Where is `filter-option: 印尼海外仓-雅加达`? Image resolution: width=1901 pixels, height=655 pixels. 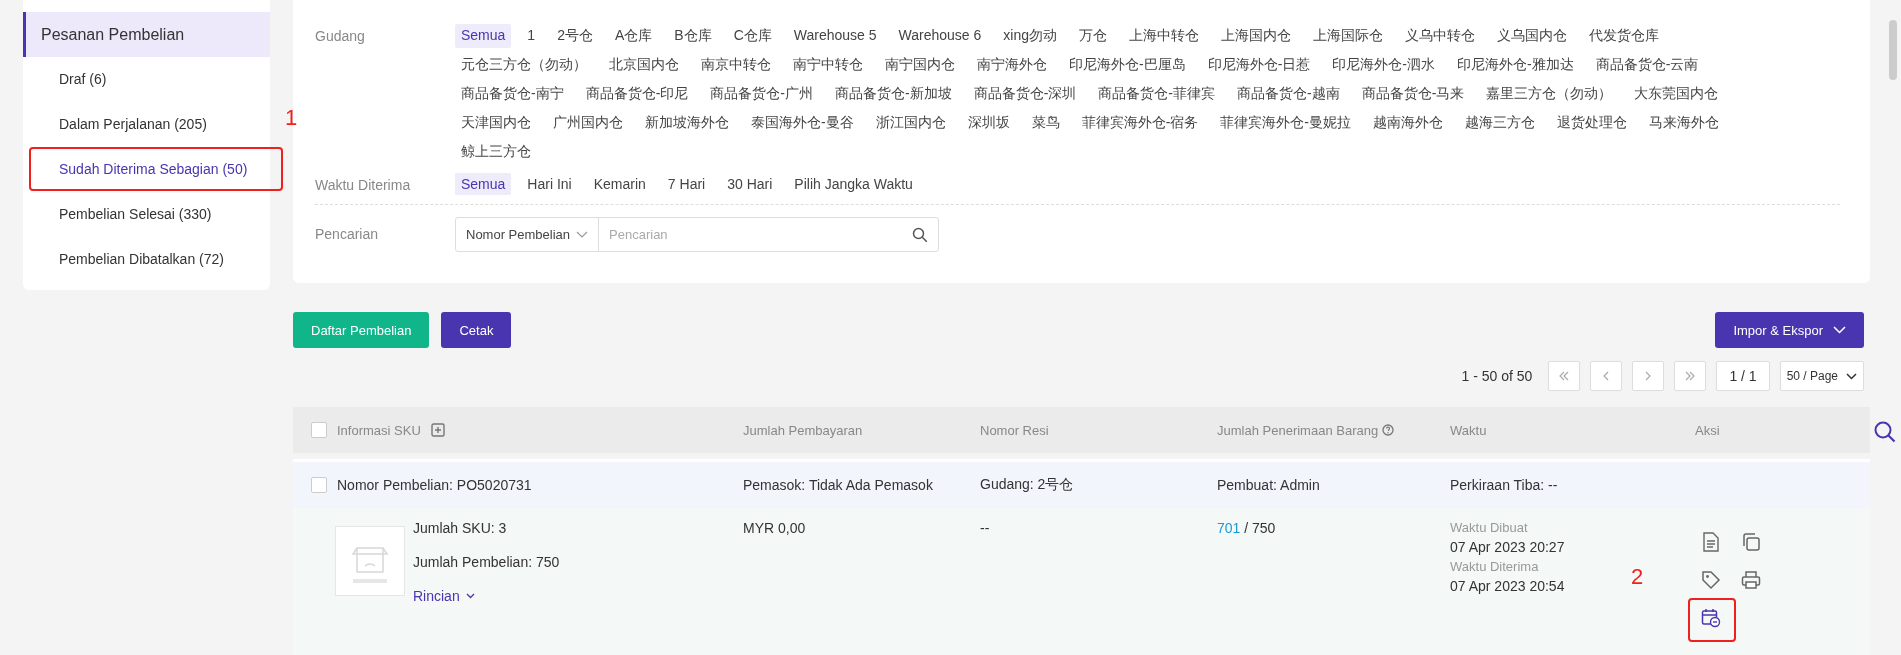 filter-option: 印尼海外仓-雅加达 is located at coordinates (1515, 65).